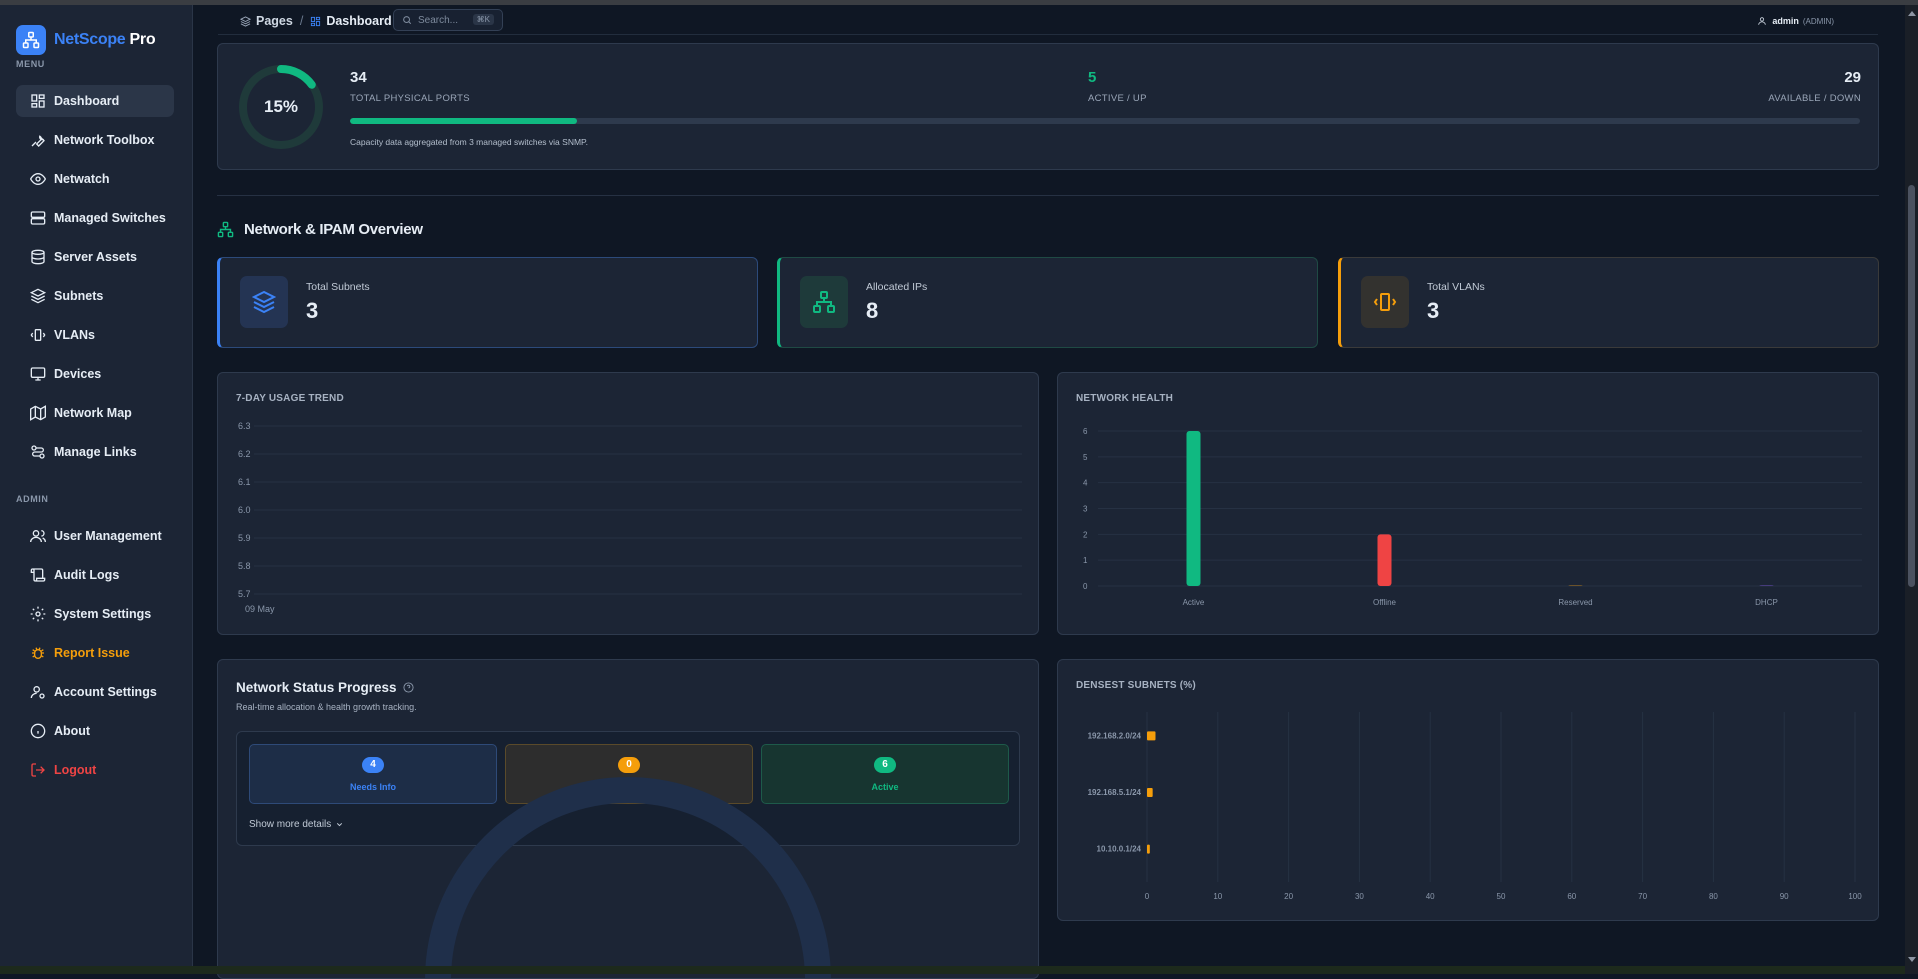 The width and height of the screenshot is (1918, 979). I want to click on admin-section-label: ADMIN, so click(32, 499).